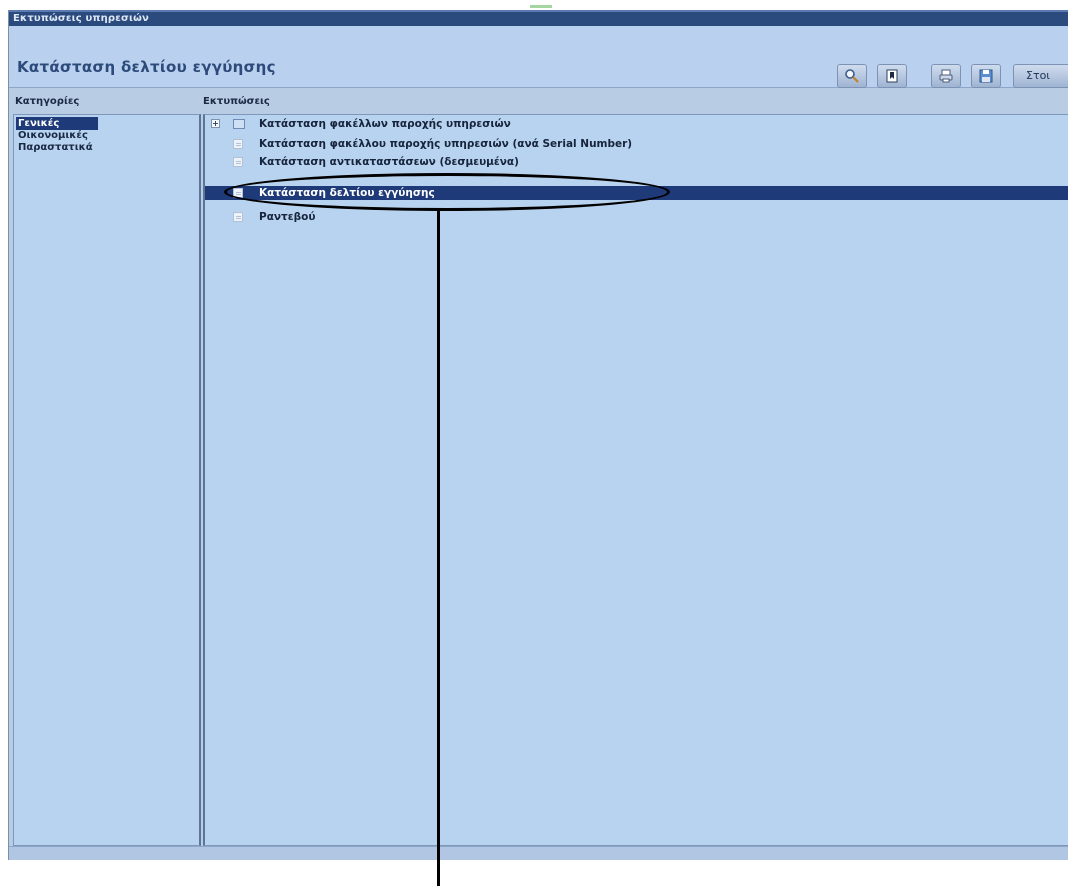 The image size is (1068, 886). I want to click on decorative-marker, so click(541, 6).